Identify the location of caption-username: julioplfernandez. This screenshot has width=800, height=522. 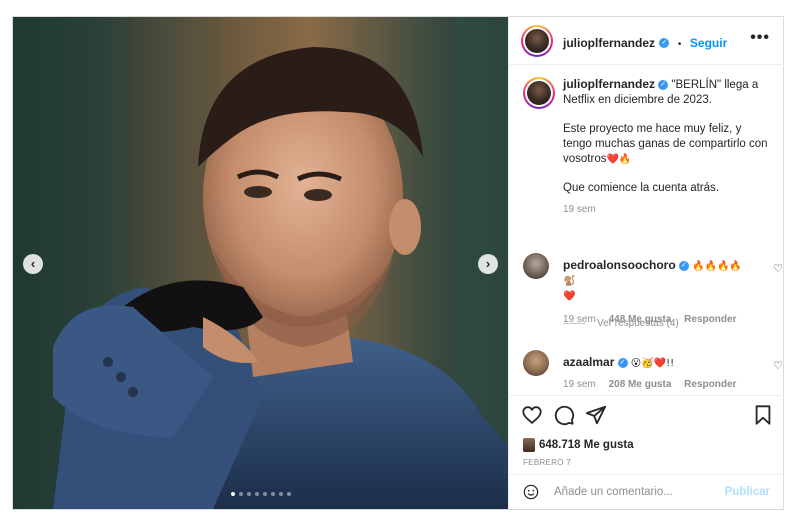
(609, 84).